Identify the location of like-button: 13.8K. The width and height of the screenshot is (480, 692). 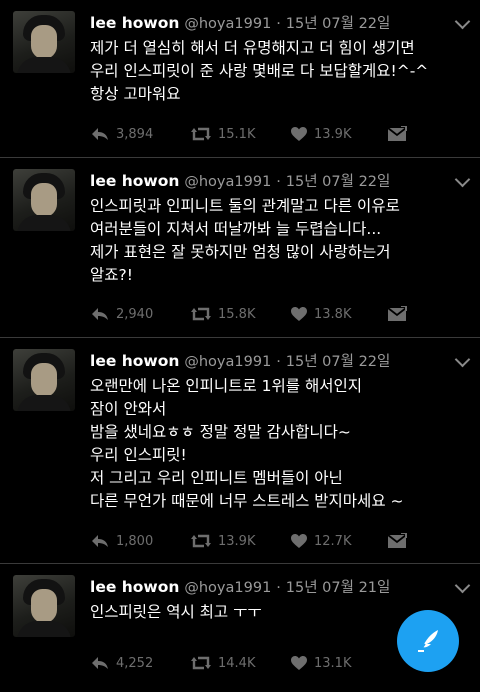
(320, 314).